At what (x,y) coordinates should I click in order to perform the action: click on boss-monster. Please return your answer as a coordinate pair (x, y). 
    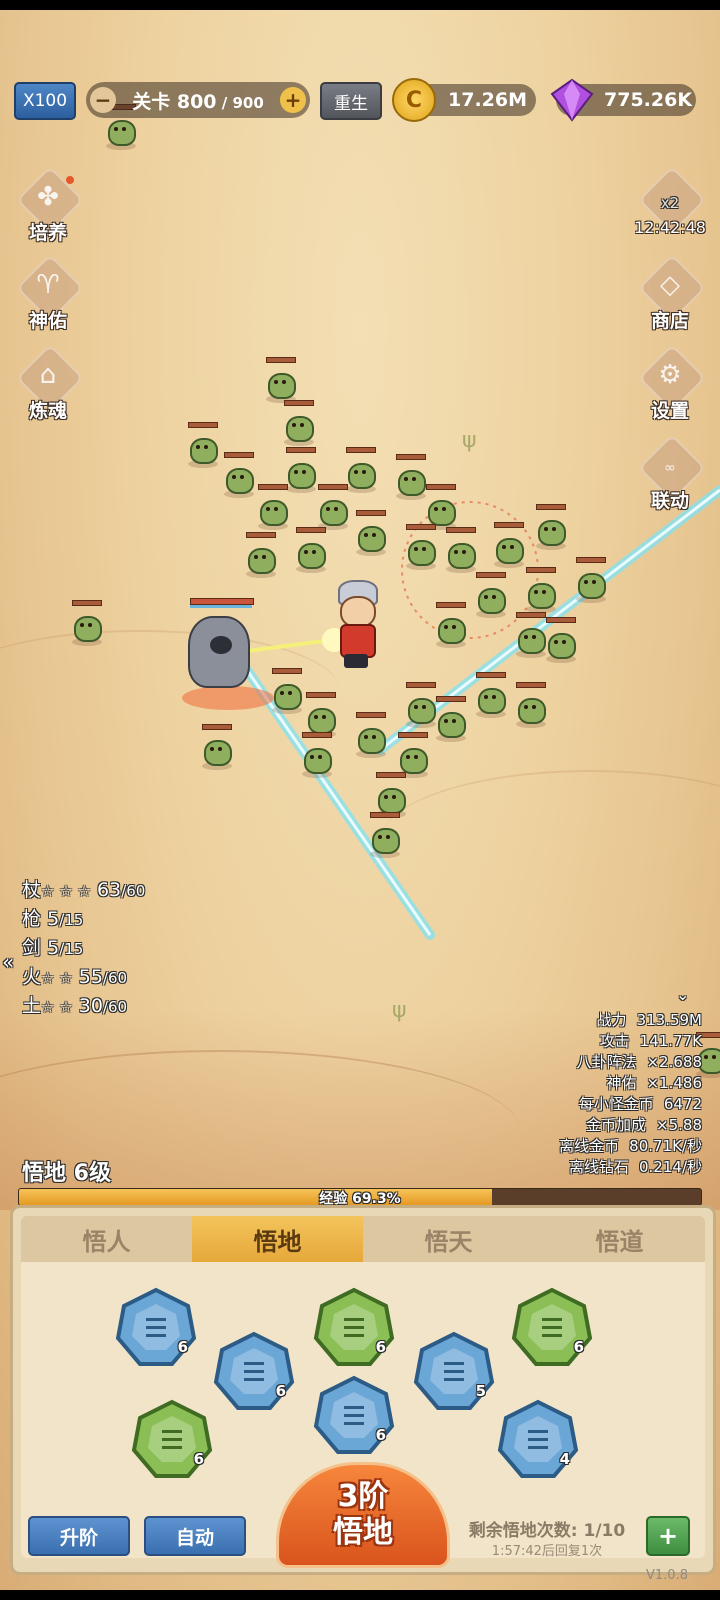
    Looking at the image, I should click on (222, 648).